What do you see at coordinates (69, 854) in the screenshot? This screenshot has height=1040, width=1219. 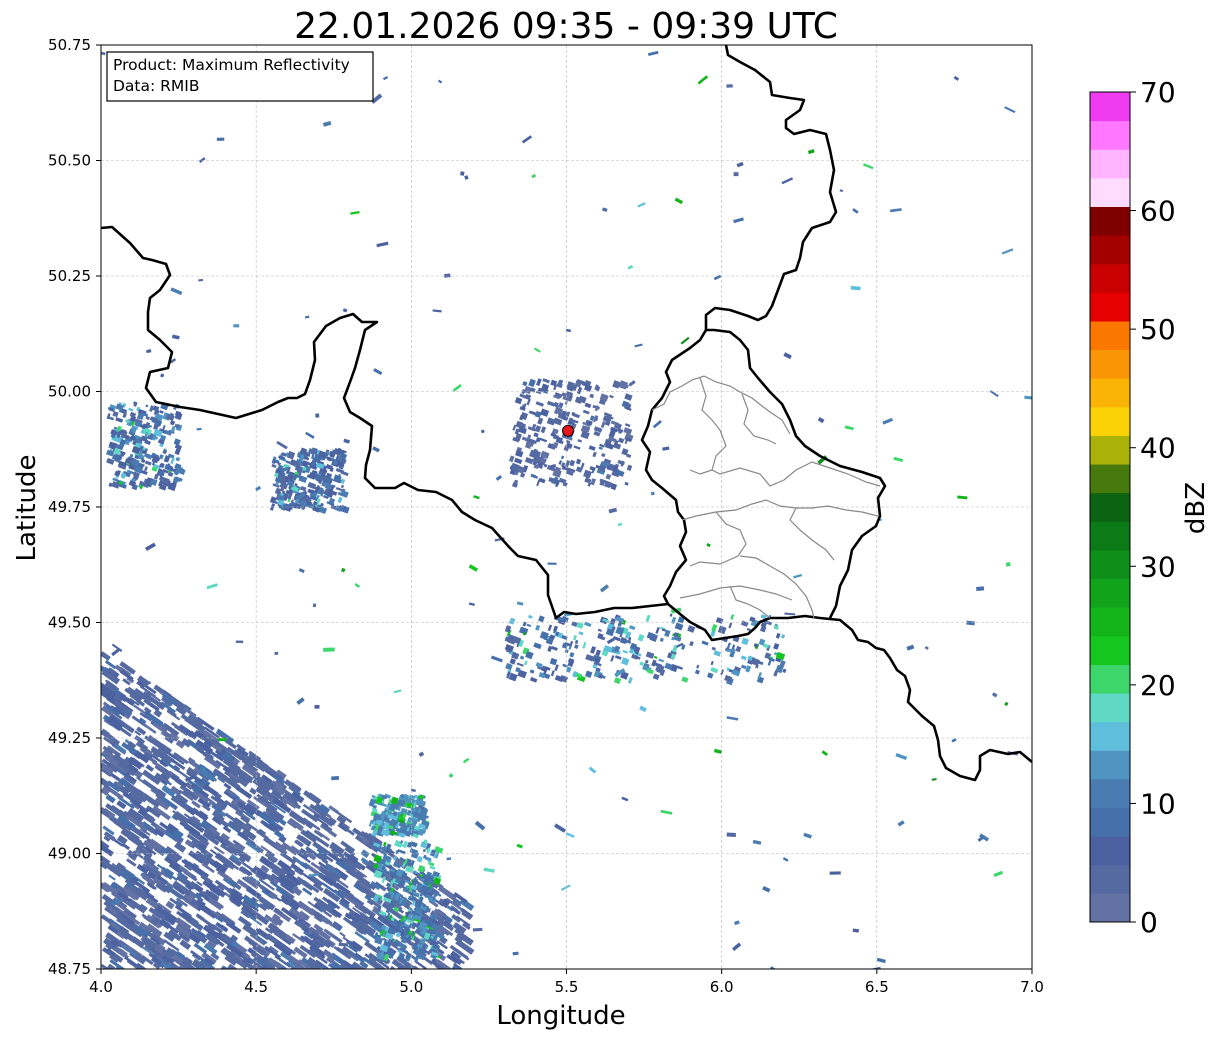 I see `y-tick-label-1: 49.00` at bounding box center [69, 854].